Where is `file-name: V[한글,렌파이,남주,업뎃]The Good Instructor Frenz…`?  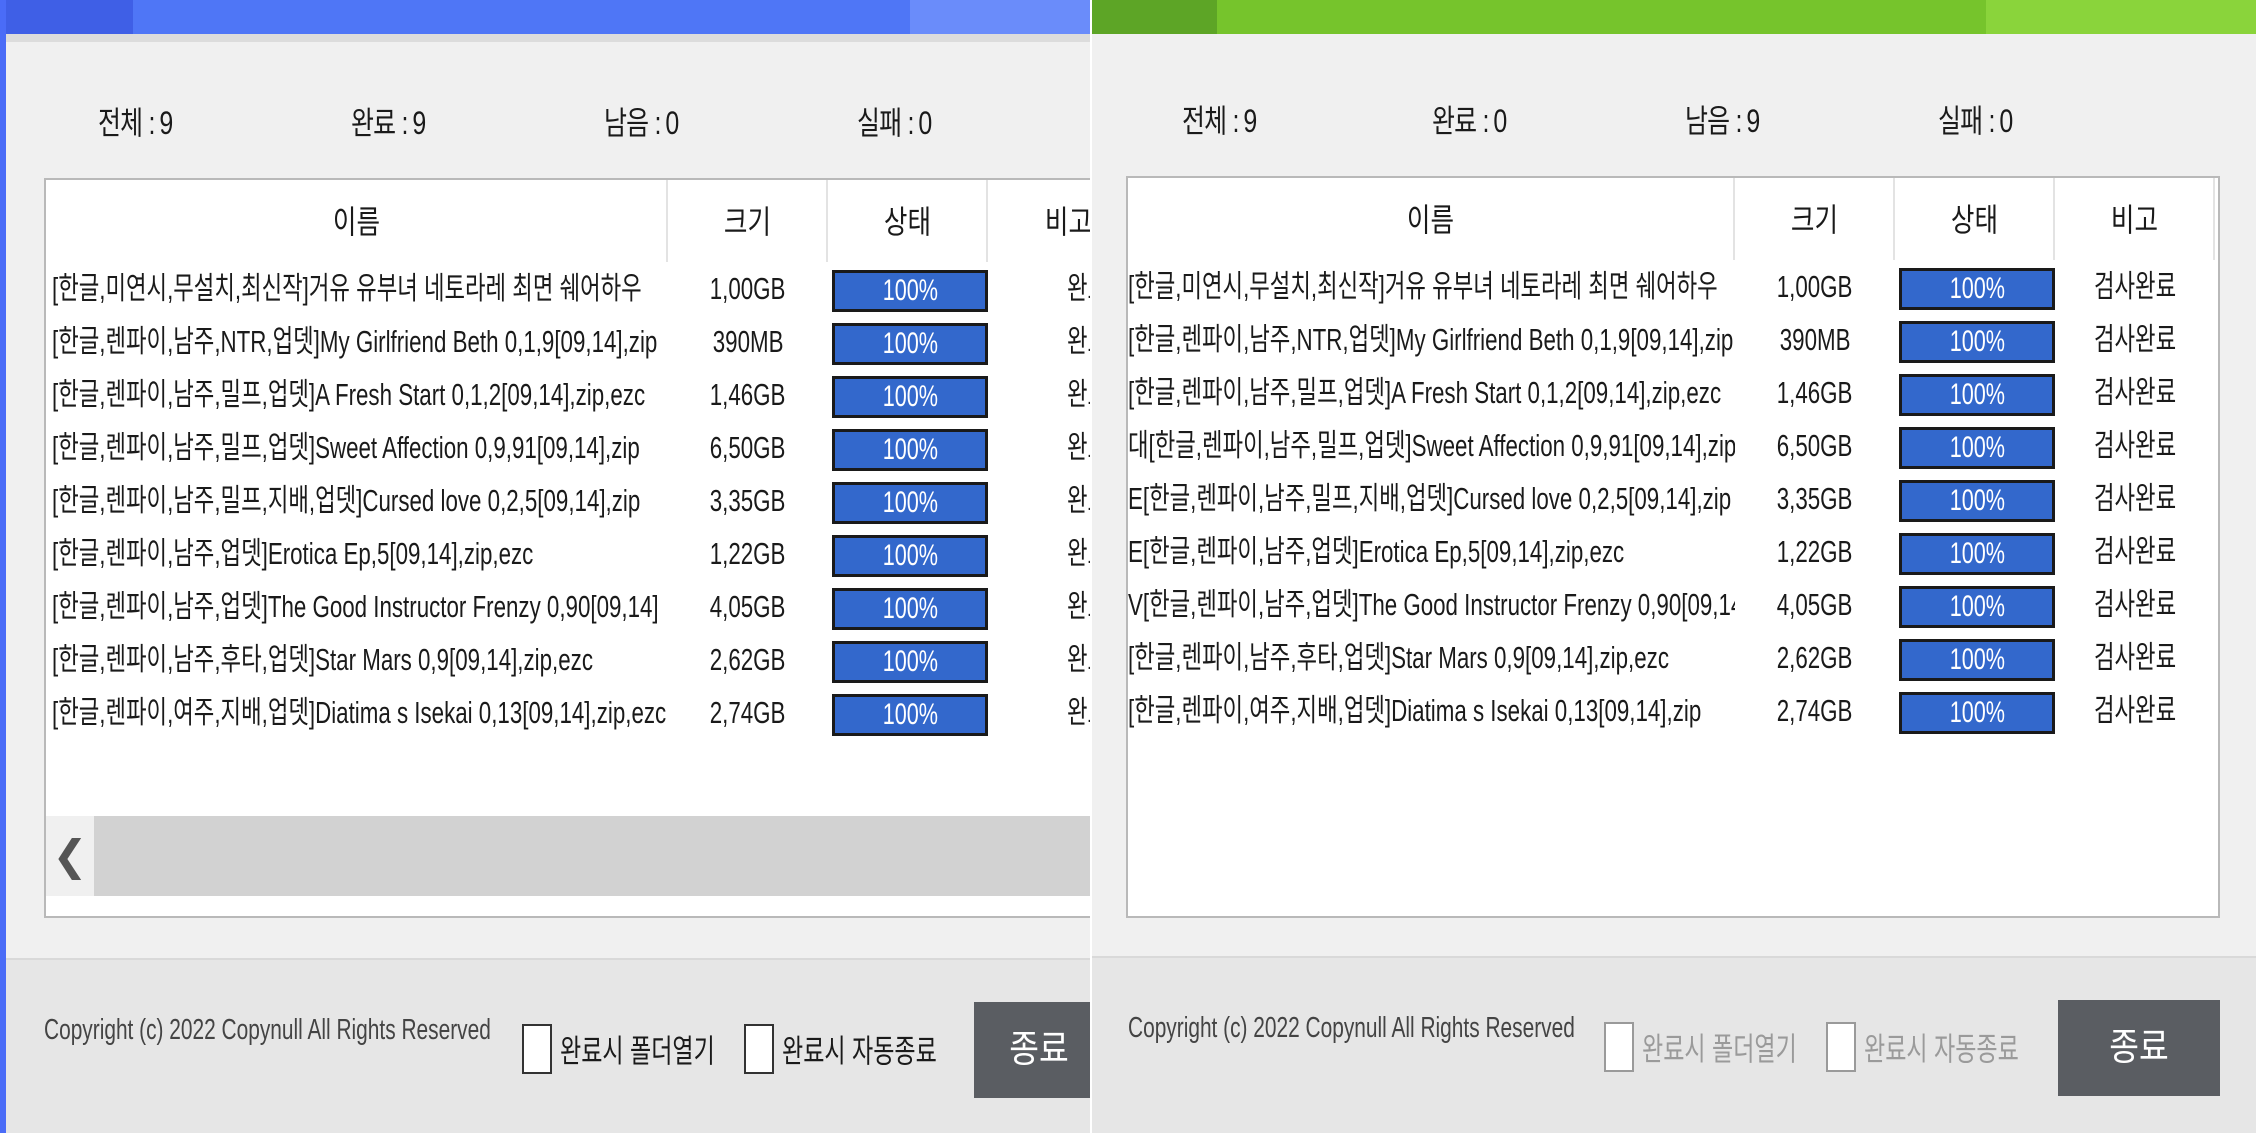
file-name: V[한글,렌파이,남주,업뎃]The Good Instructor Frenz… is located at coordinates (1431, 604).